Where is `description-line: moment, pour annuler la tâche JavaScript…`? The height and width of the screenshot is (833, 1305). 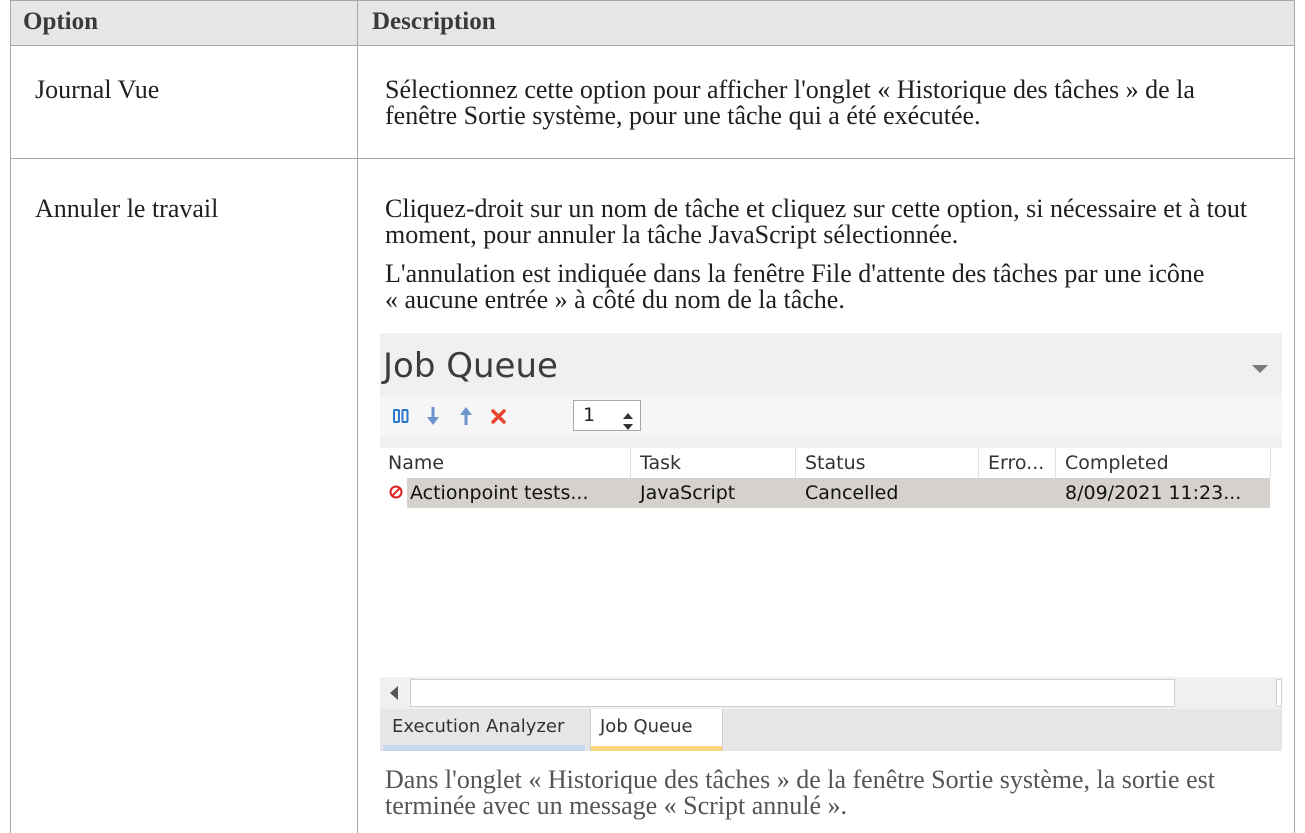 description-line: moment, pour annuler la tâche JavaScript… is located at coordinates (672, 234).